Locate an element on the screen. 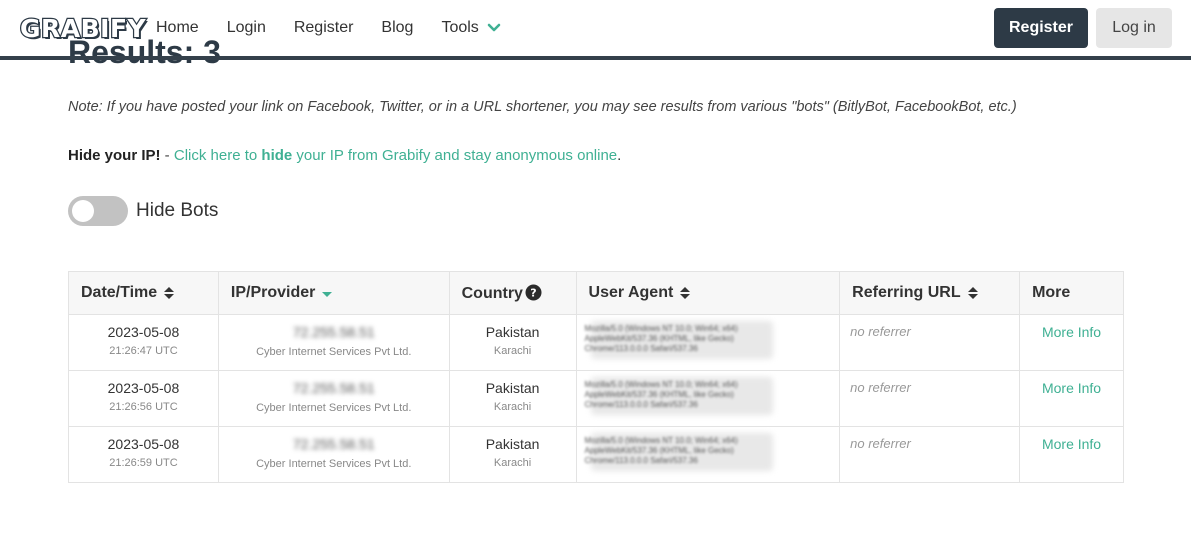  nav-tools: Tools is located at coordinates (471, 28).